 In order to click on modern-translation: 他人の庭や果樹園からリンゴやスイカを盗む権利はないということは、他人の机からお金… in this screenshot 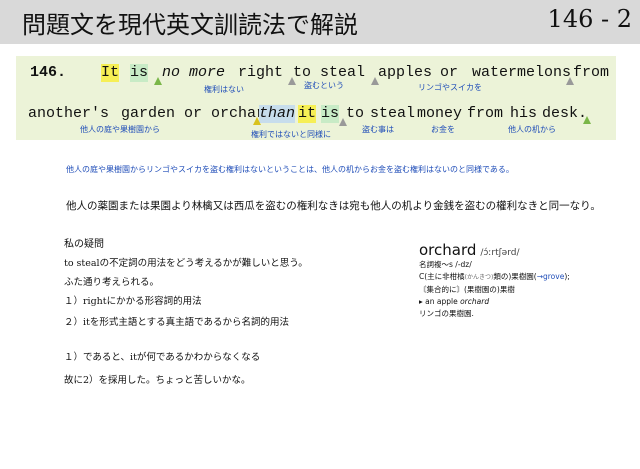, I will do `click(290, 169)`.